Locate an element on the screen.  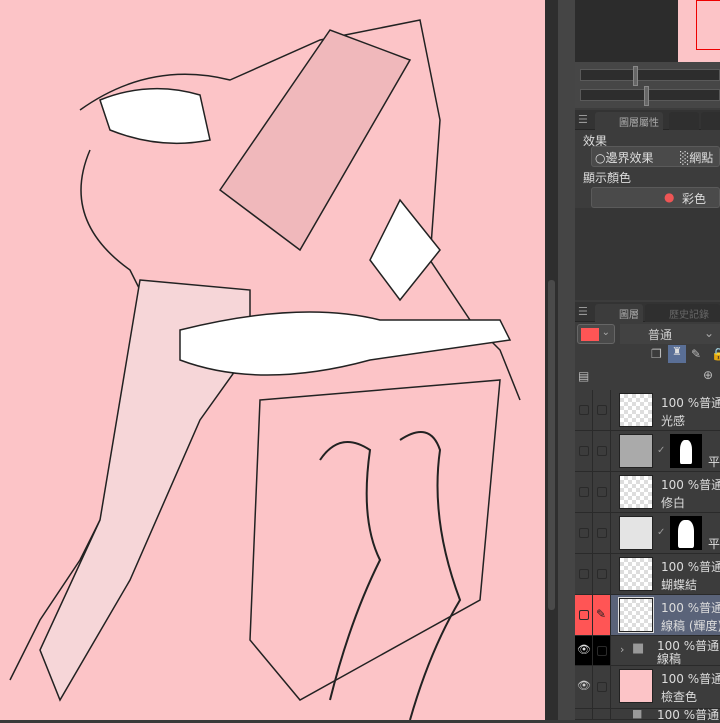
circle-icon: ○ is located at coordinates (600, 158).